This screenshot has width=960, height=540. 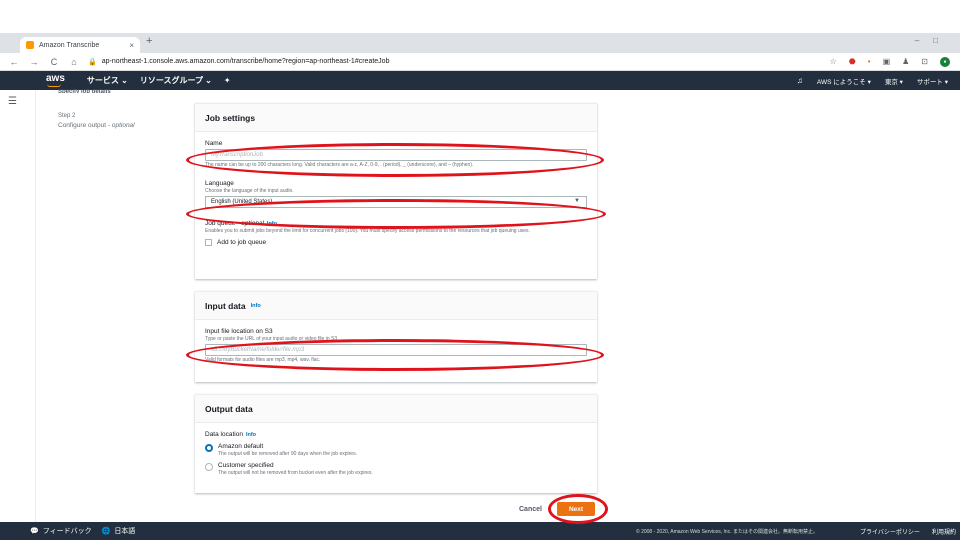 What do you see at coordinates (894, 81) in the screenshot?
I see `region-menu: 東京 ▾` at bounding box center [894, 81].